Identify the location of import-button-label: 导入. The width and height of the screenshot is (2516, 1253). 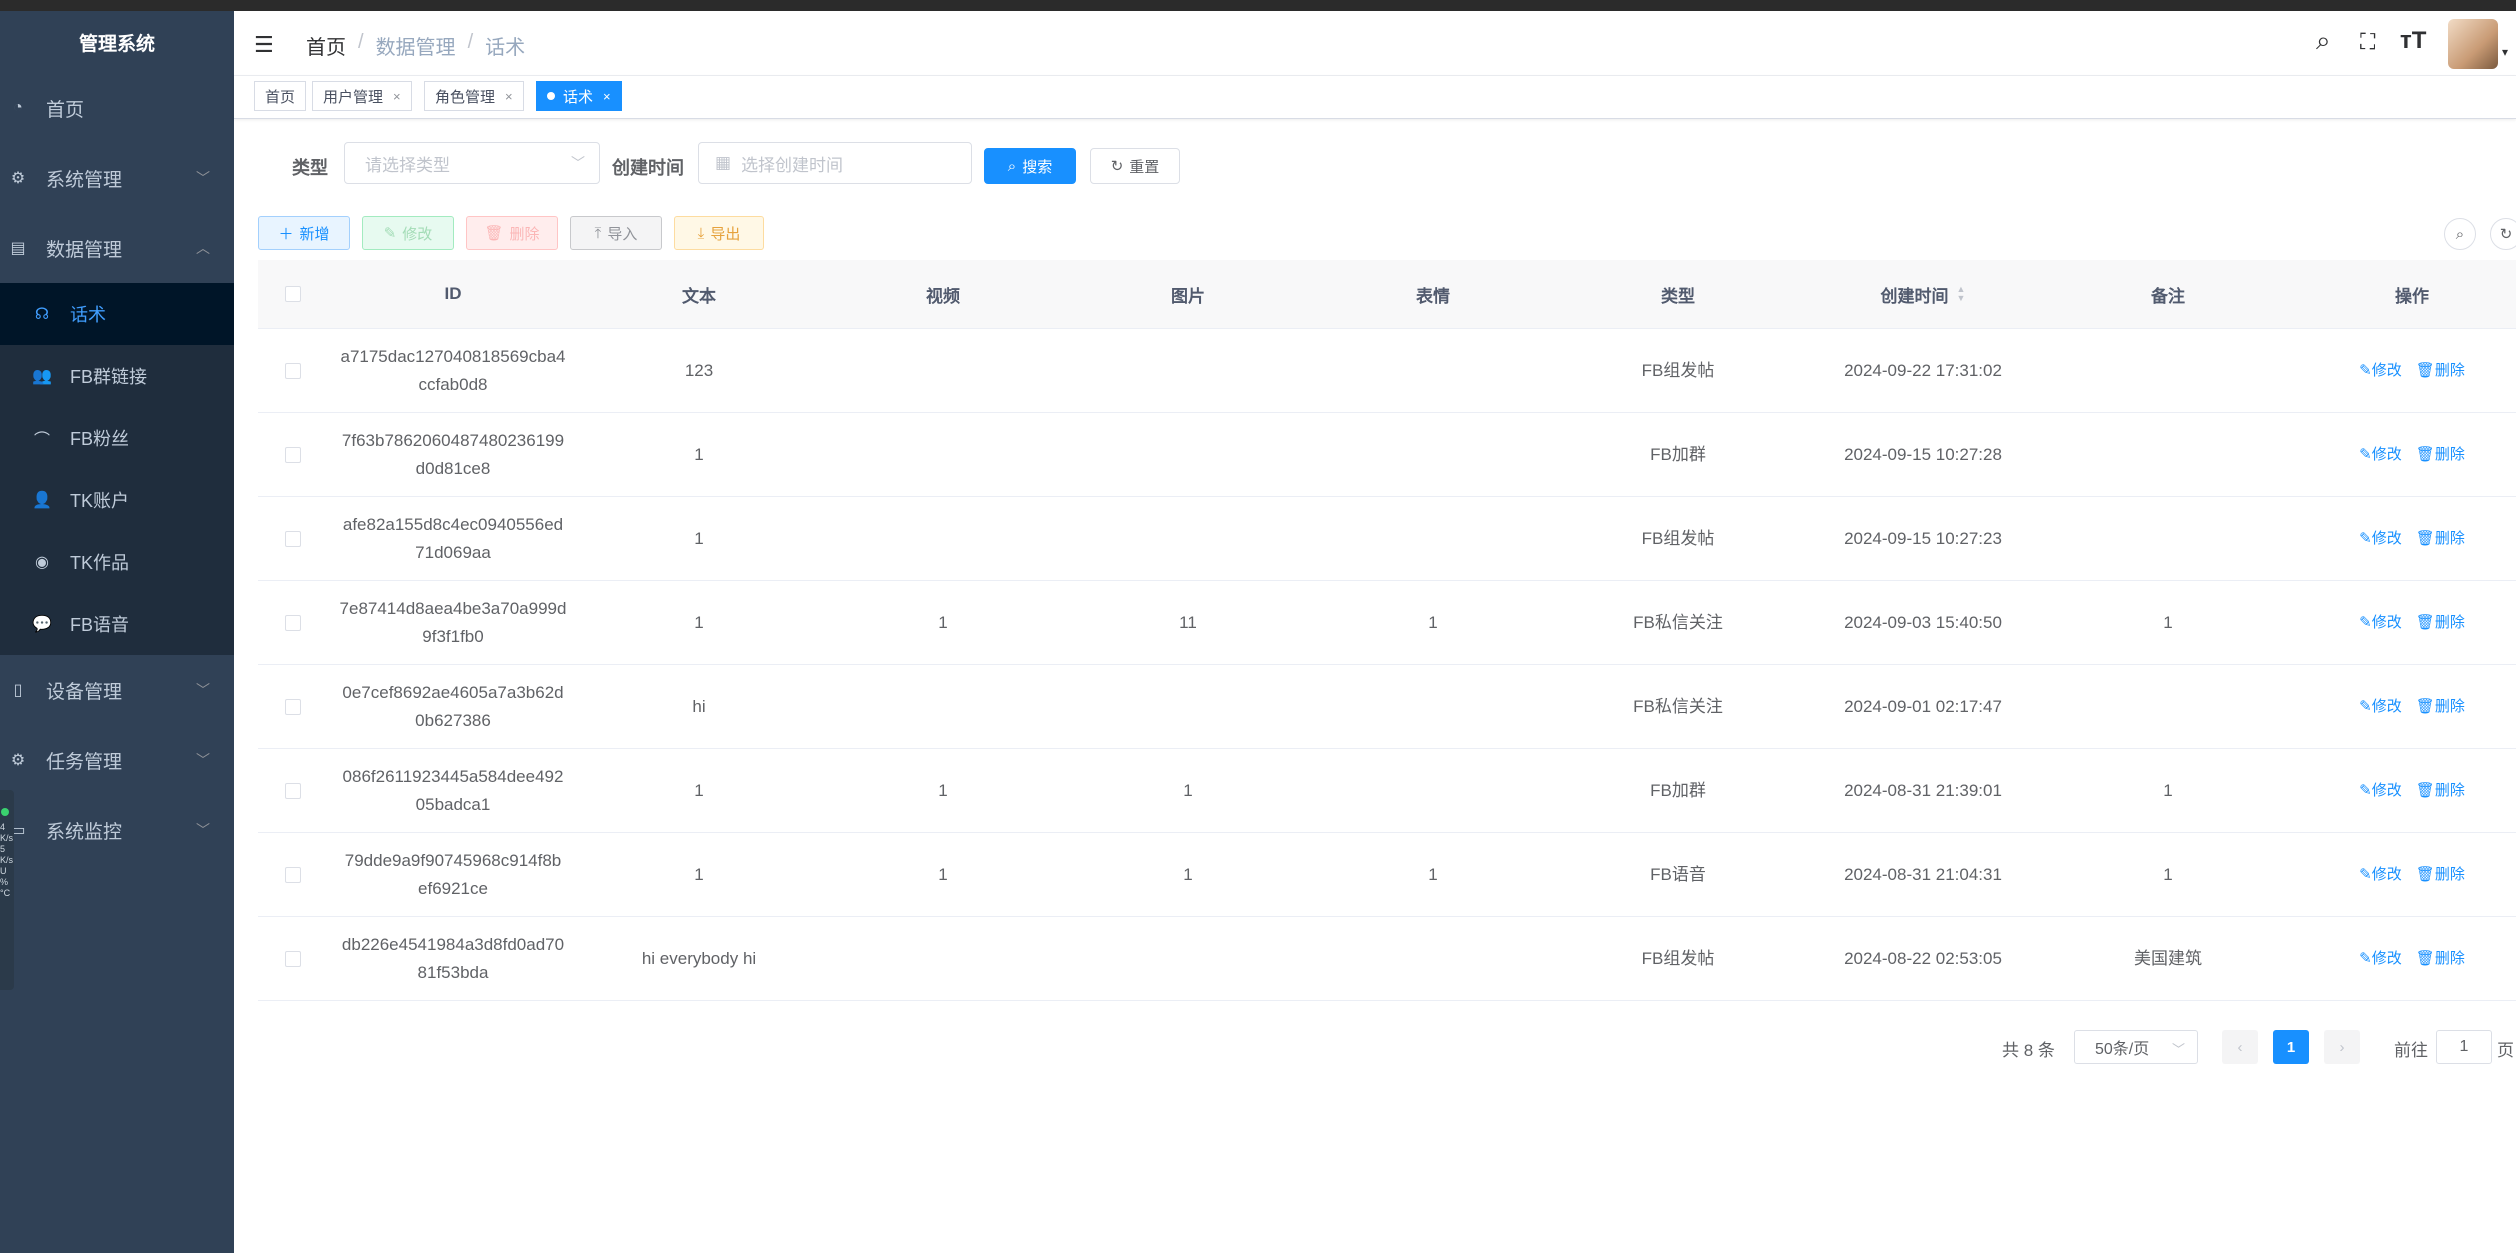
(622, 234).